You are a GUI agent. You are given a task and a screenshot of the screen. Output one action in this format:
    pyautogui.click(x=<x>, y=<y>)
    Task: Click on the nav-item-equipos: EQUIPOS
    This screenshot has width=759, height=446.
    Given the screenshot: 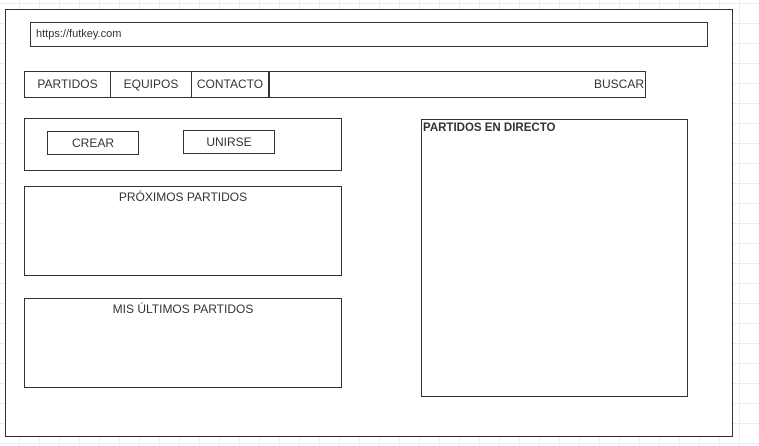 What is the action you would take?
    pyautogui.click(x=151, y=84)
    